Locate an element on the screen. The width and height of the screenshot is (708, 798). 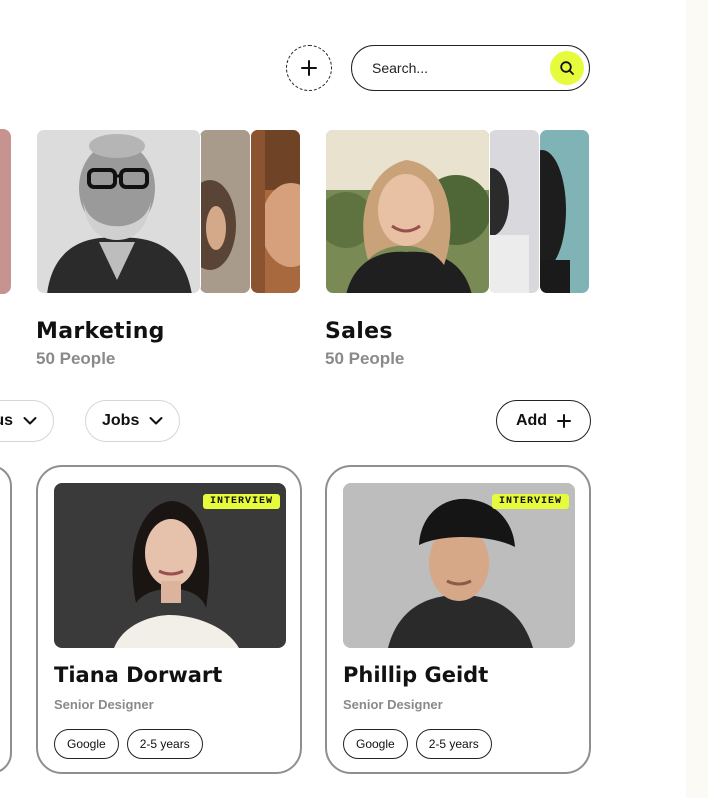
person-name: Tiana Dorwart is located at coordinates (138, 675).